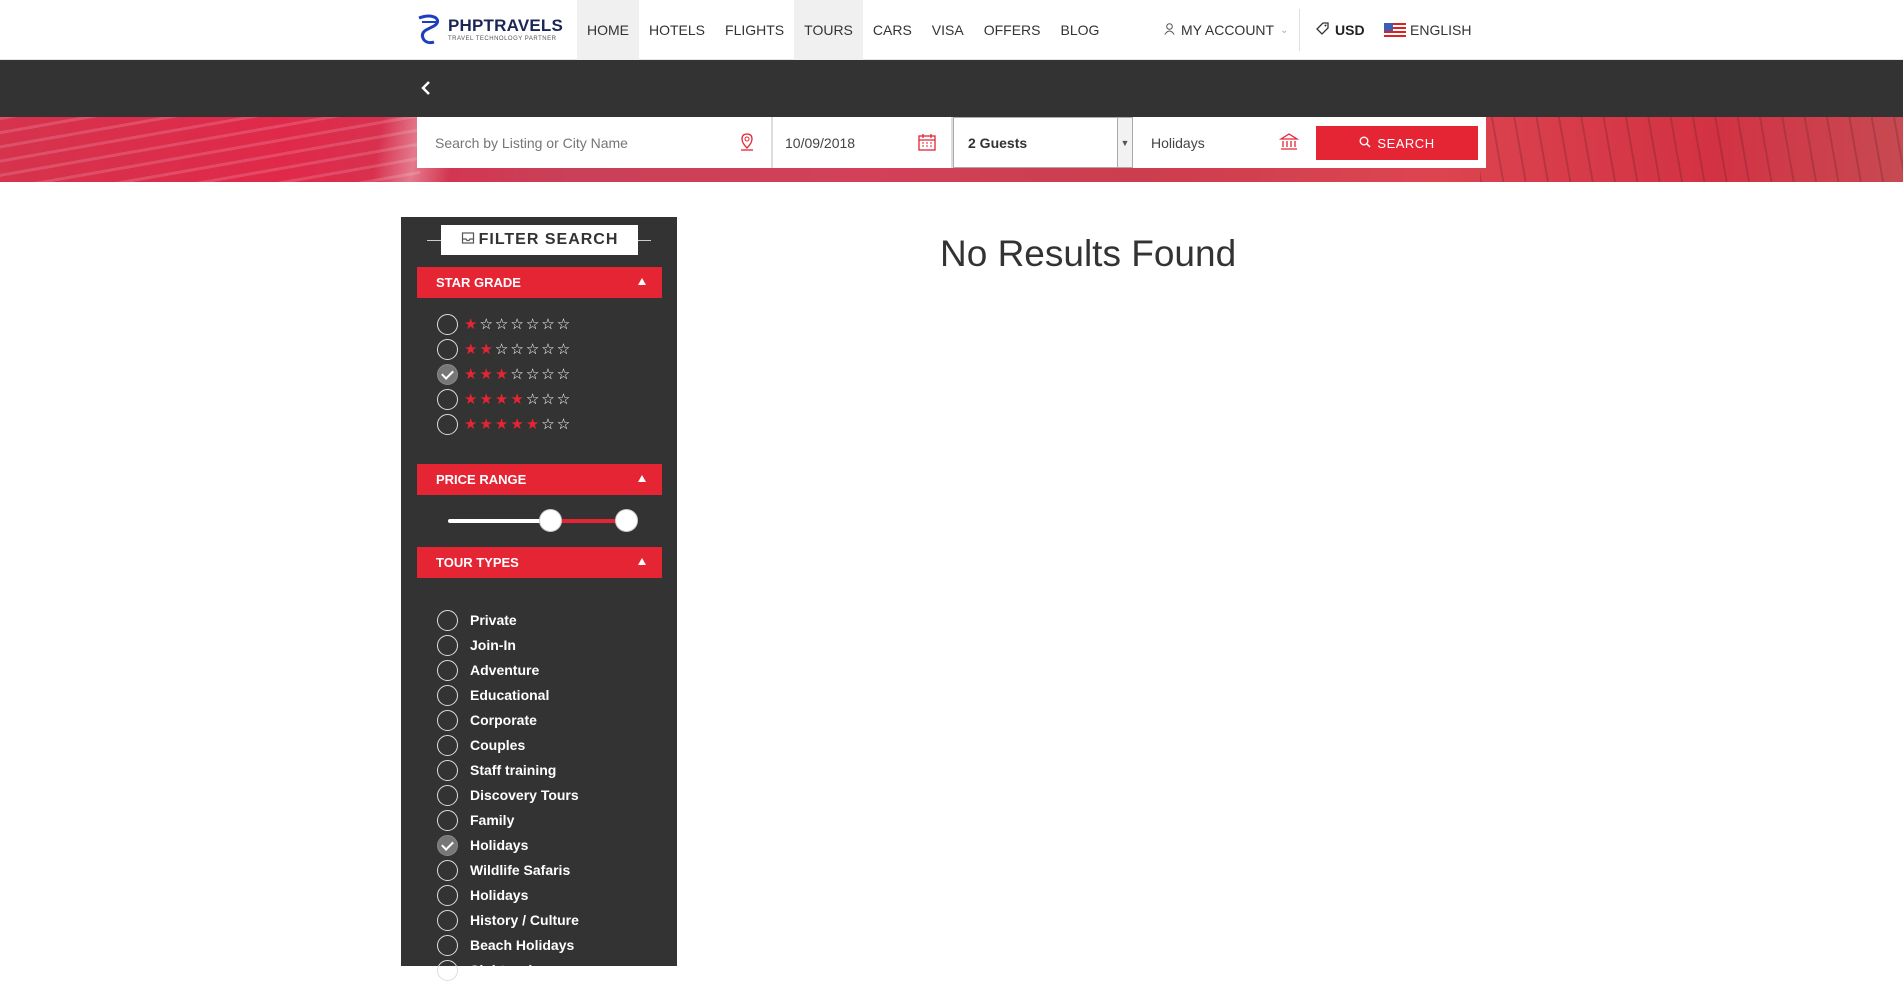 This screenshot has height=981, width=1903. What do you see at coordinates (426, 89) in the screenshot?
I see `back-arrow-icon` at bounding box center [426, 89].